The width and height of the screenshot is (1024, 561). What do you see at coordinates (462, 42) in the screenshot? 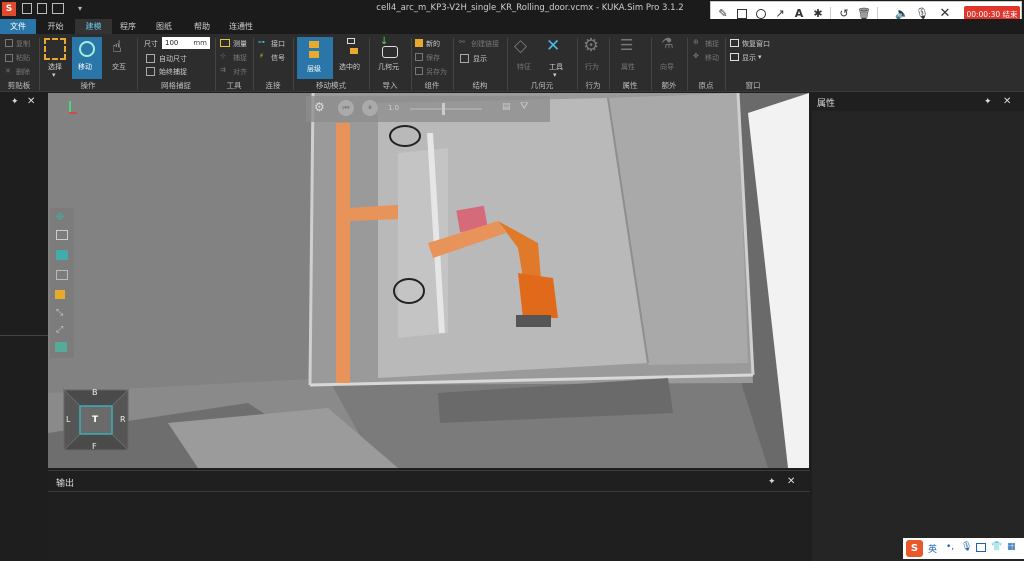
I see `create-link-icon: ⚯` at bounding box center [462, 42].